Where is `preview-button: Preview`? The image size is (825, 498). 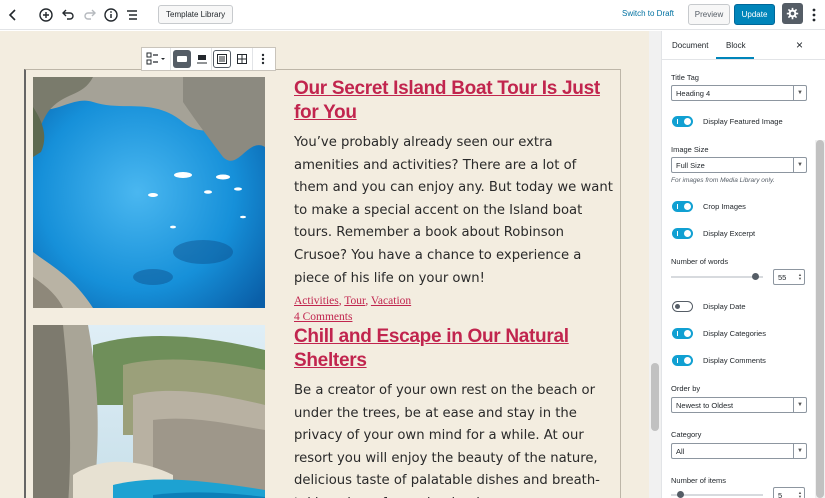 preview-button: Preview is located at coordinates (709, 14).